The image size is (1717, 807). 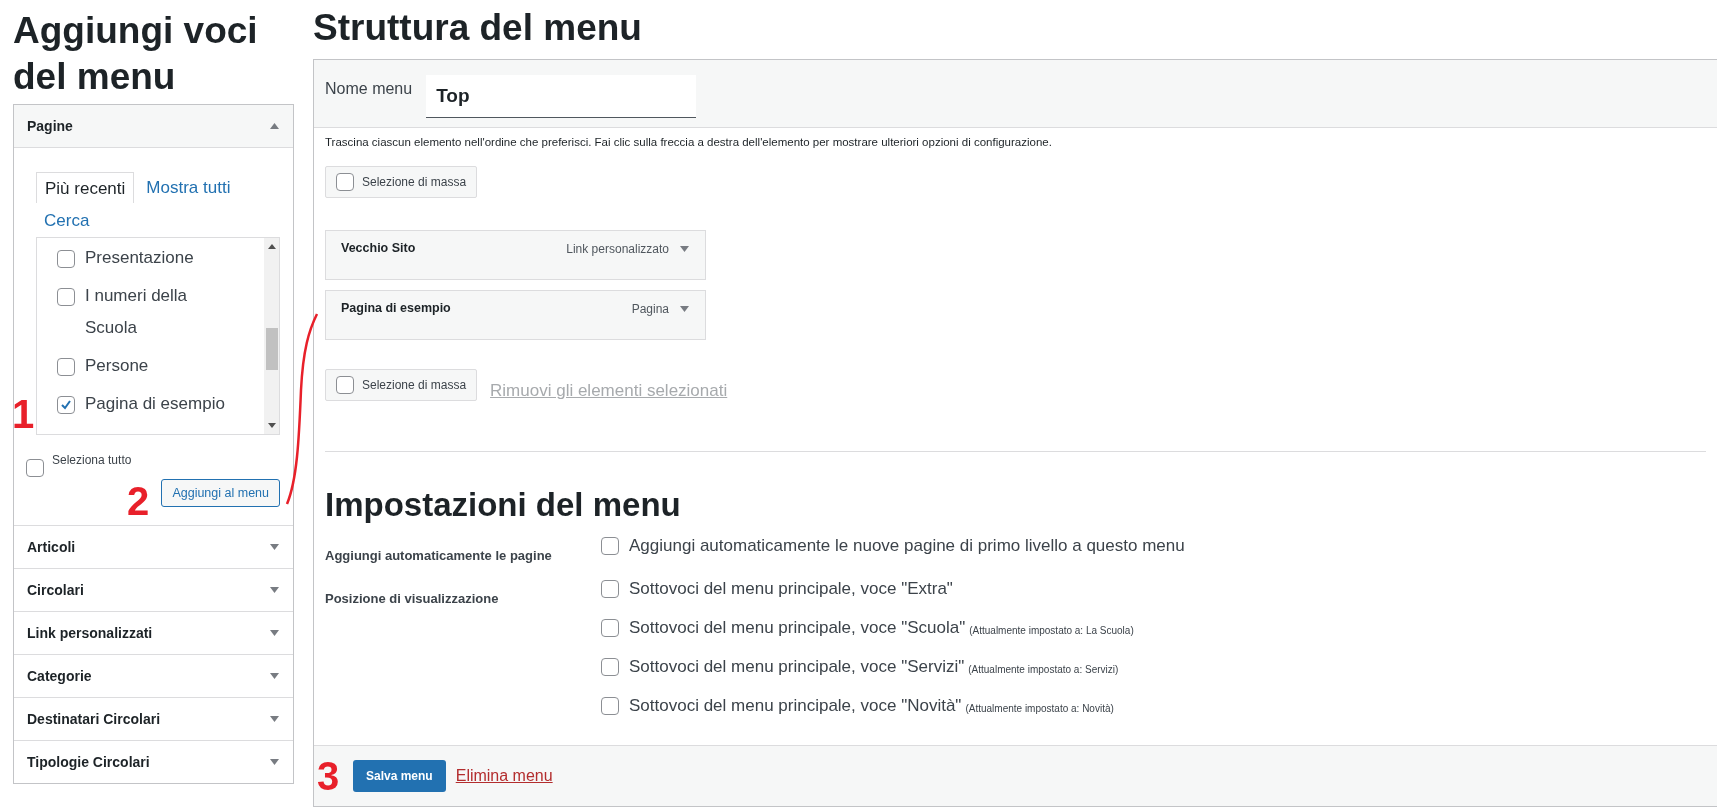 What do you see at coordinates (1051, 630) in the screenshot?
I see `option-note: (Attualmente impostato a: La Scuola)` at bounding box center [1051, 630].